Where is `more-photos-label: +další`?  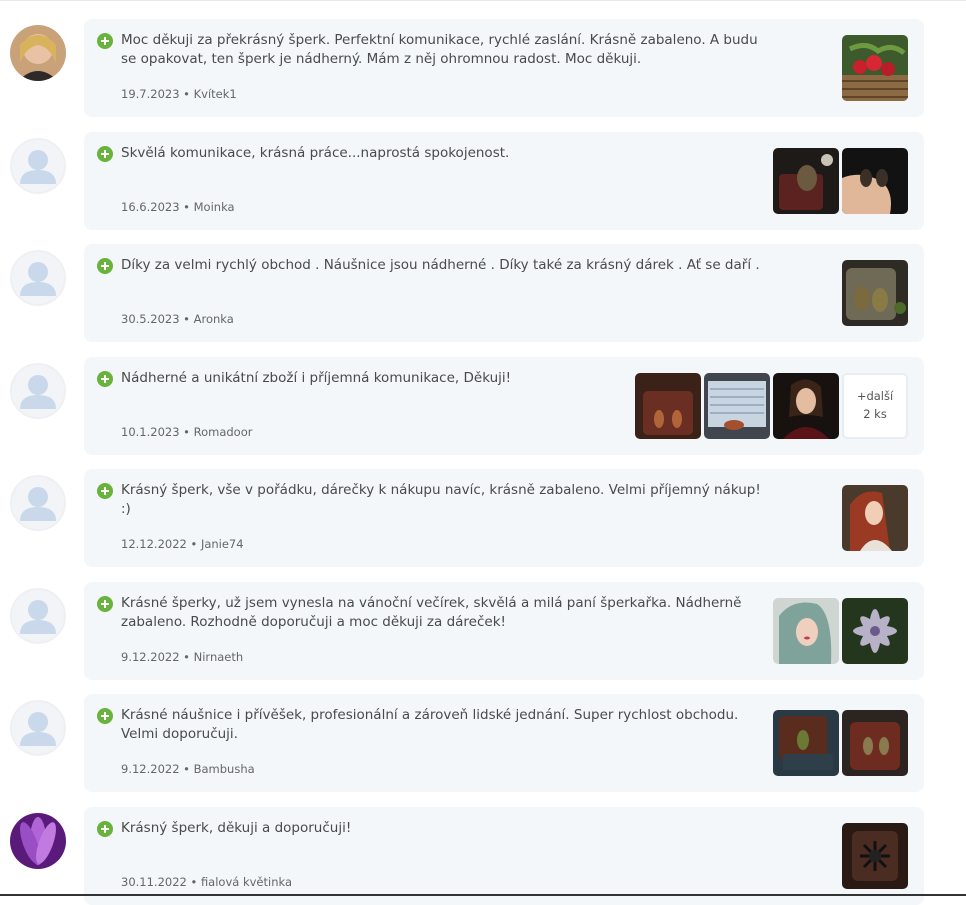
more-photos-label: +další is located at coordinates (875, 396).